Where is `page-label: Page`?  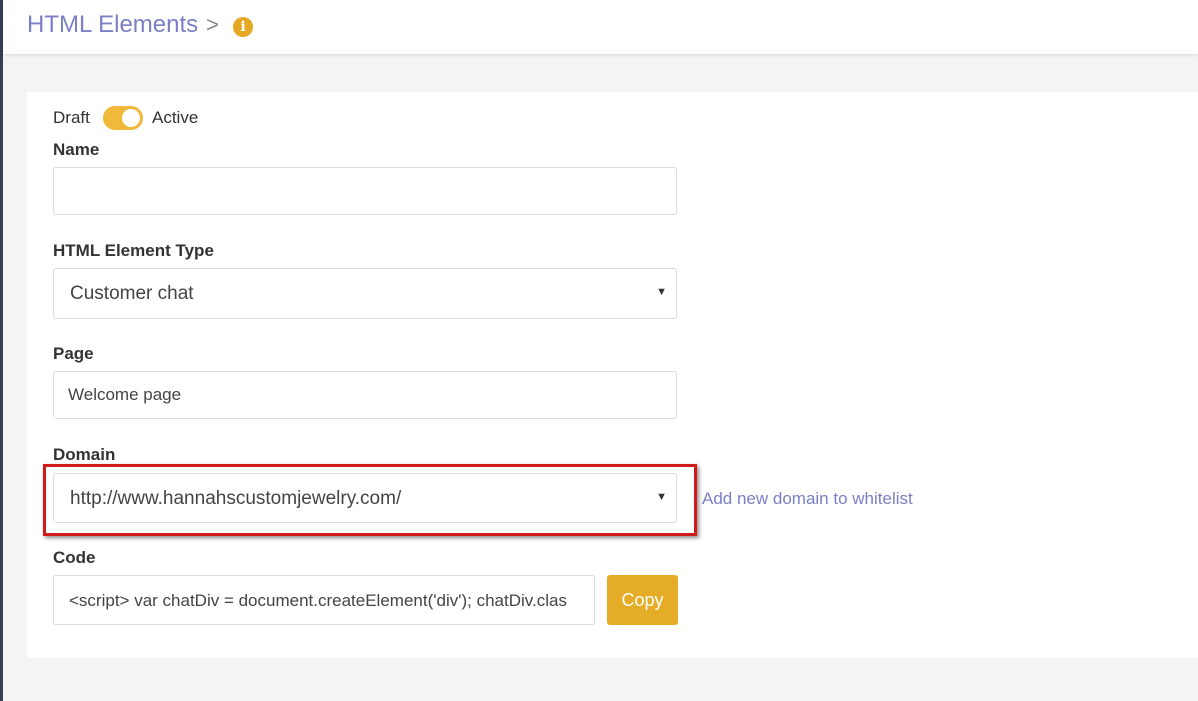 page-label: Page is located at coordinates (73, 353).